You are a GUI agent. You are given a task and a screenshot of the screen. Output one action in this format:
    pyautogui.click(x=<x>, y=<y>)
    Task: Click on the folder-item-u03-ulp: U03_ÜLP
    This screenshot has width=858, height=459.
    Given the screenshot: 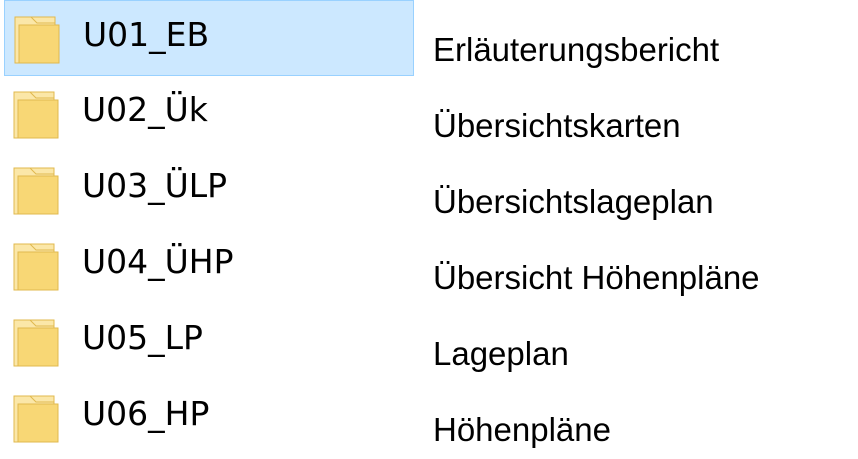 What is the action you would take?
    pyautogui.click(x=209, y=190)
    